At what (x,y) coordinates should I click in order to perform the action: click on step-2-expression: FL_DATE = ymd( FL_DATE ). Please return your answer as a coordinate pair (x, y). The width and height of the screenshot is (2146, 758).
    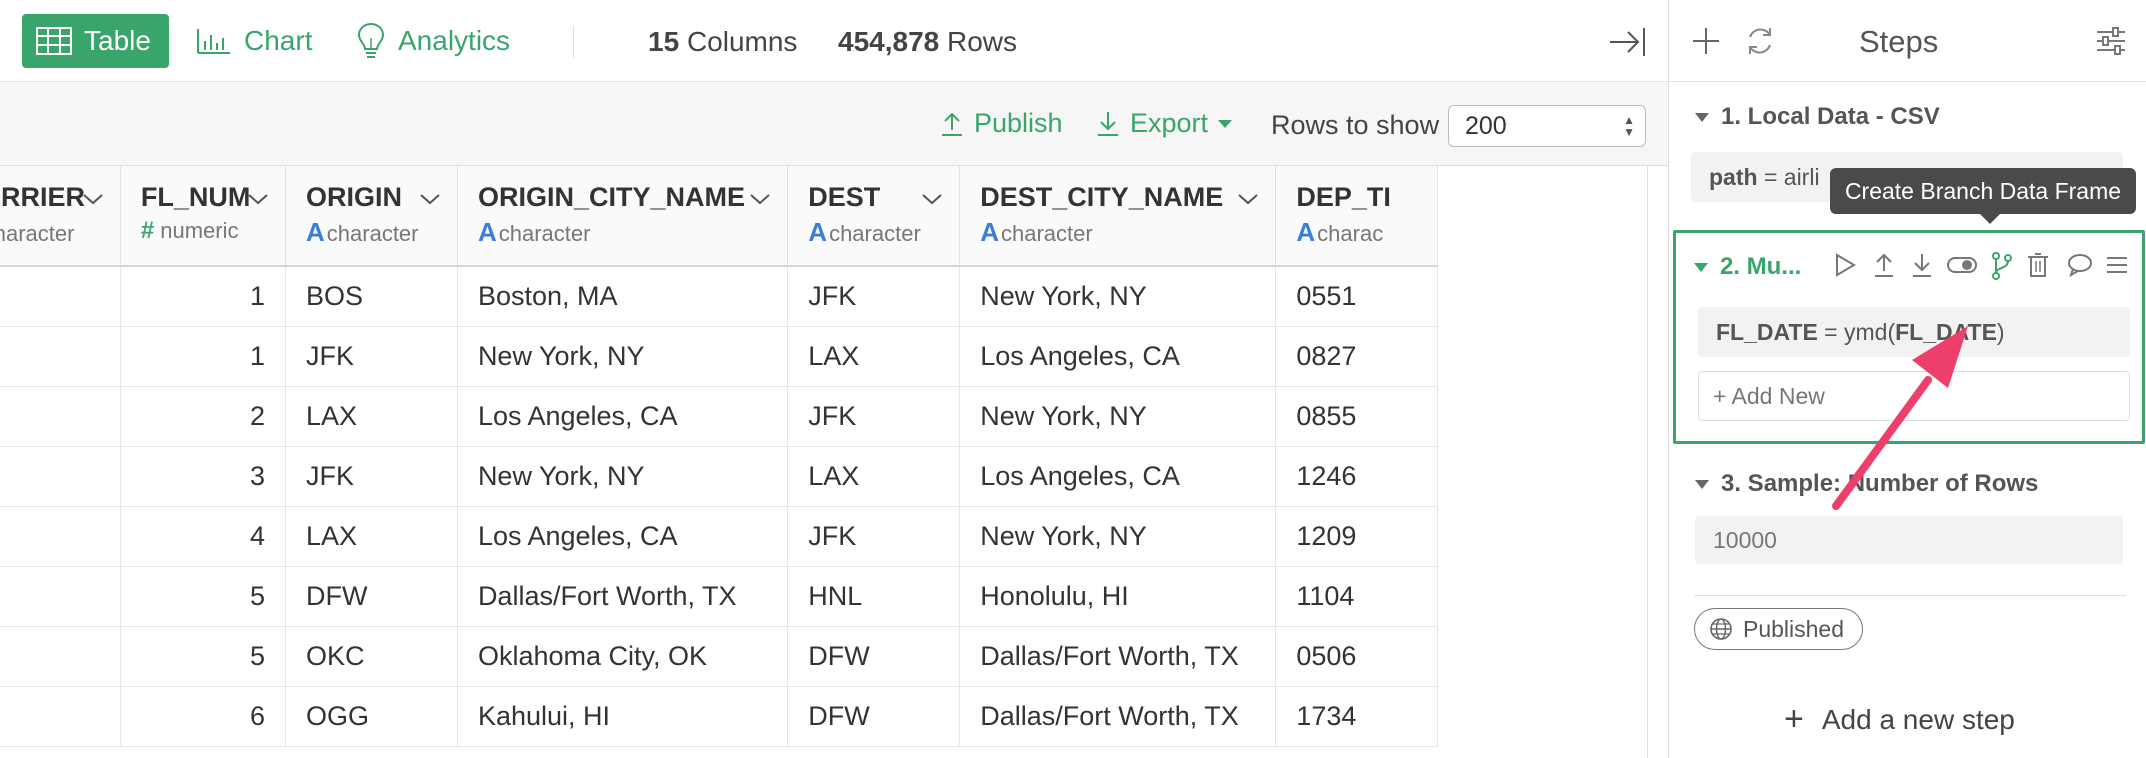
    Looking at the image, I should click on (1914, 332).